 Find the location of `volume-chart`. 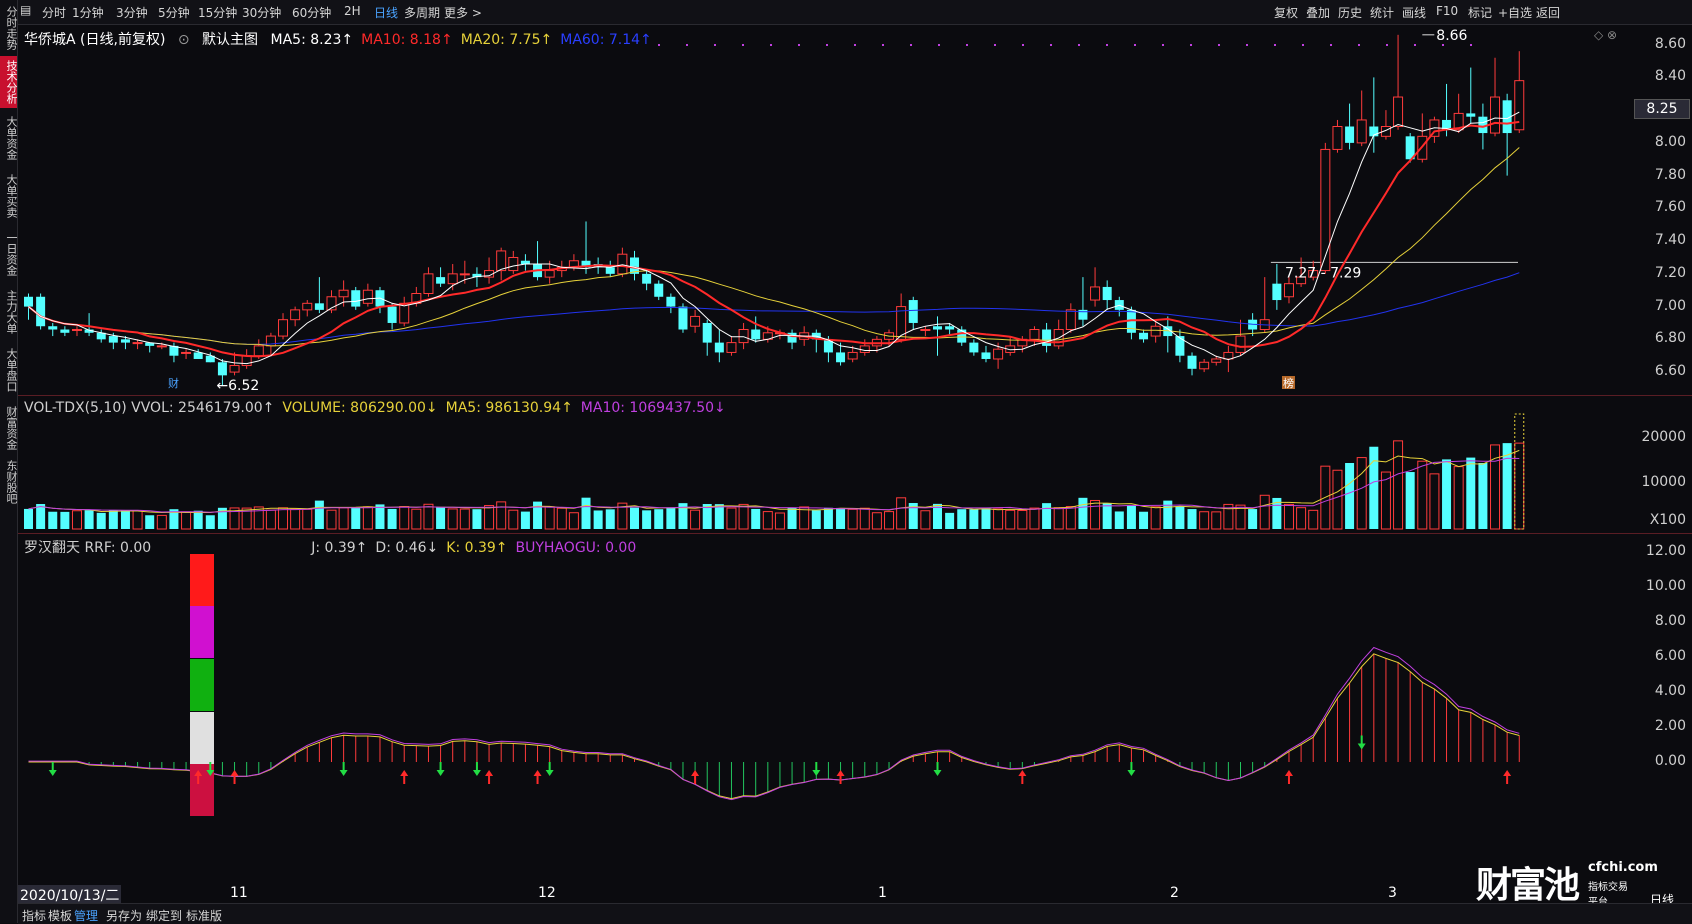

volume-chart is located at coordinates (824, 464).